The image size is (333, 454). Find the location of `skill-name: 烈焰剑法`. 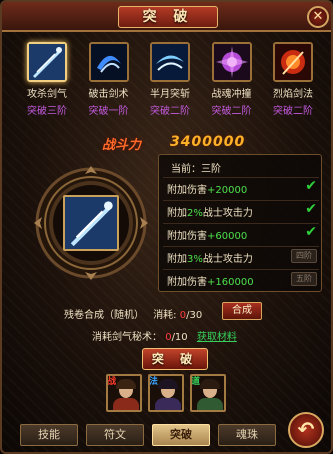

skill-name: 烈焰剑法 is located at coordinates (293, 94).